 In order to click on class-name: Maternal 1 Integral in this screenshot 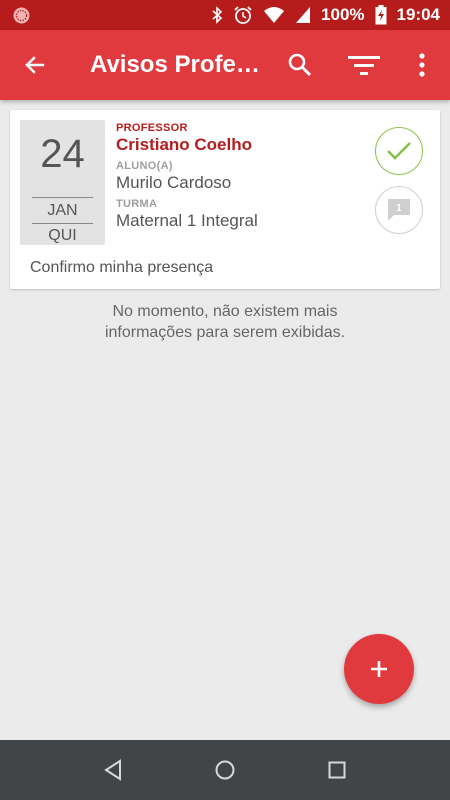, I will do `click(187, 220)`.